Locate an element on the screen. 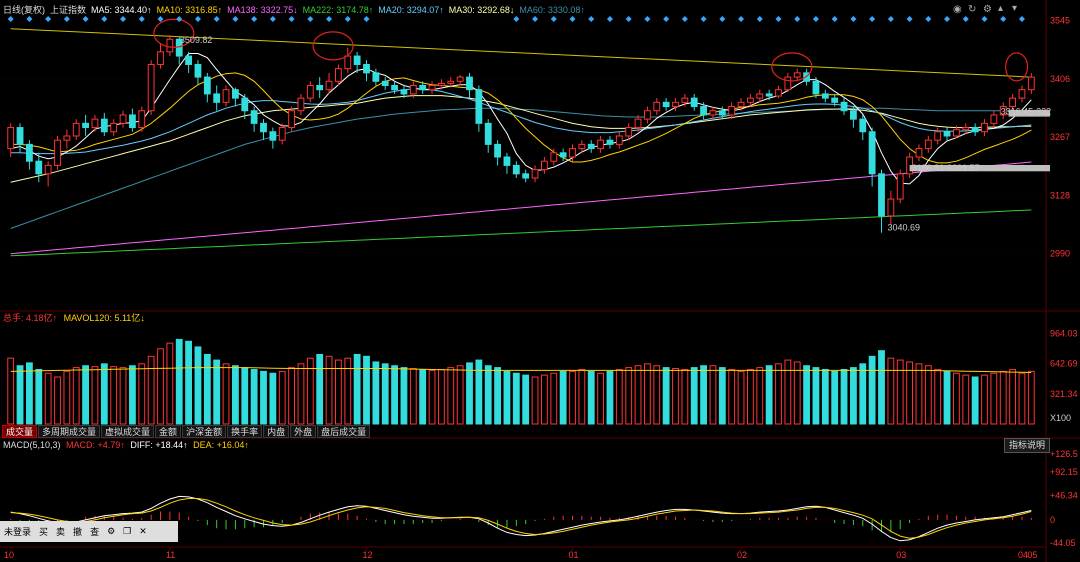 This screenshot has height=562, width=1080. tab-0: 成交量 is located at coordinates (20, 431).